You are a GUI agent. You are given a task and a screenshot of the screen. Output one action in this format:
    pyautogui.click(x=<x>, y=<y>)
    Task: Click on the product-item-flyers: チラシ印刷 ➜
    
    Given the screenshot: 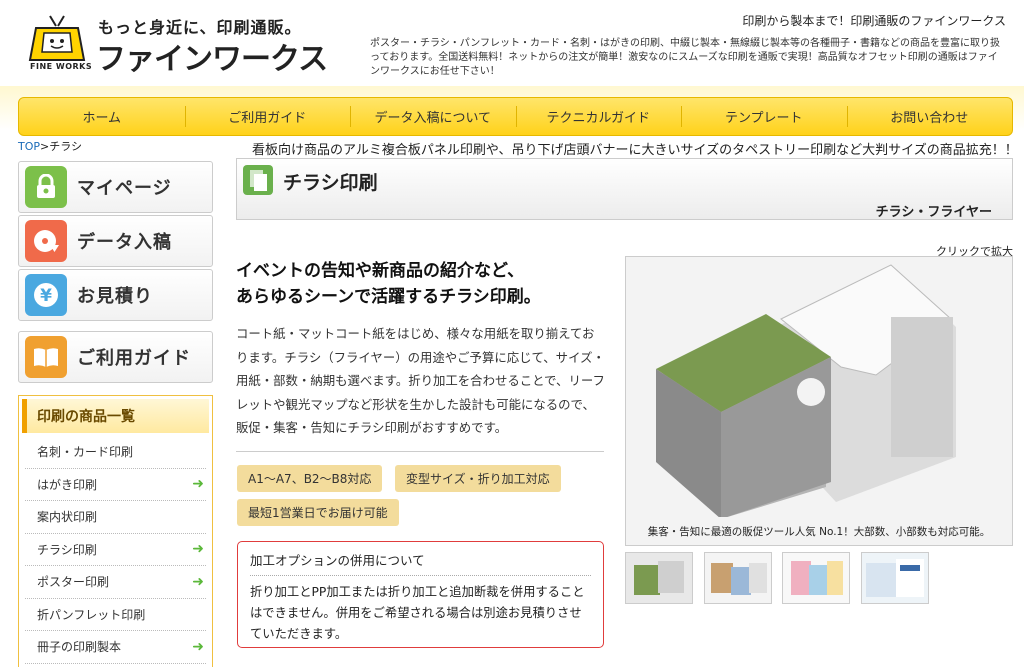 What is the action you would take?
    pyautogui.click(x=115, y=550)
    